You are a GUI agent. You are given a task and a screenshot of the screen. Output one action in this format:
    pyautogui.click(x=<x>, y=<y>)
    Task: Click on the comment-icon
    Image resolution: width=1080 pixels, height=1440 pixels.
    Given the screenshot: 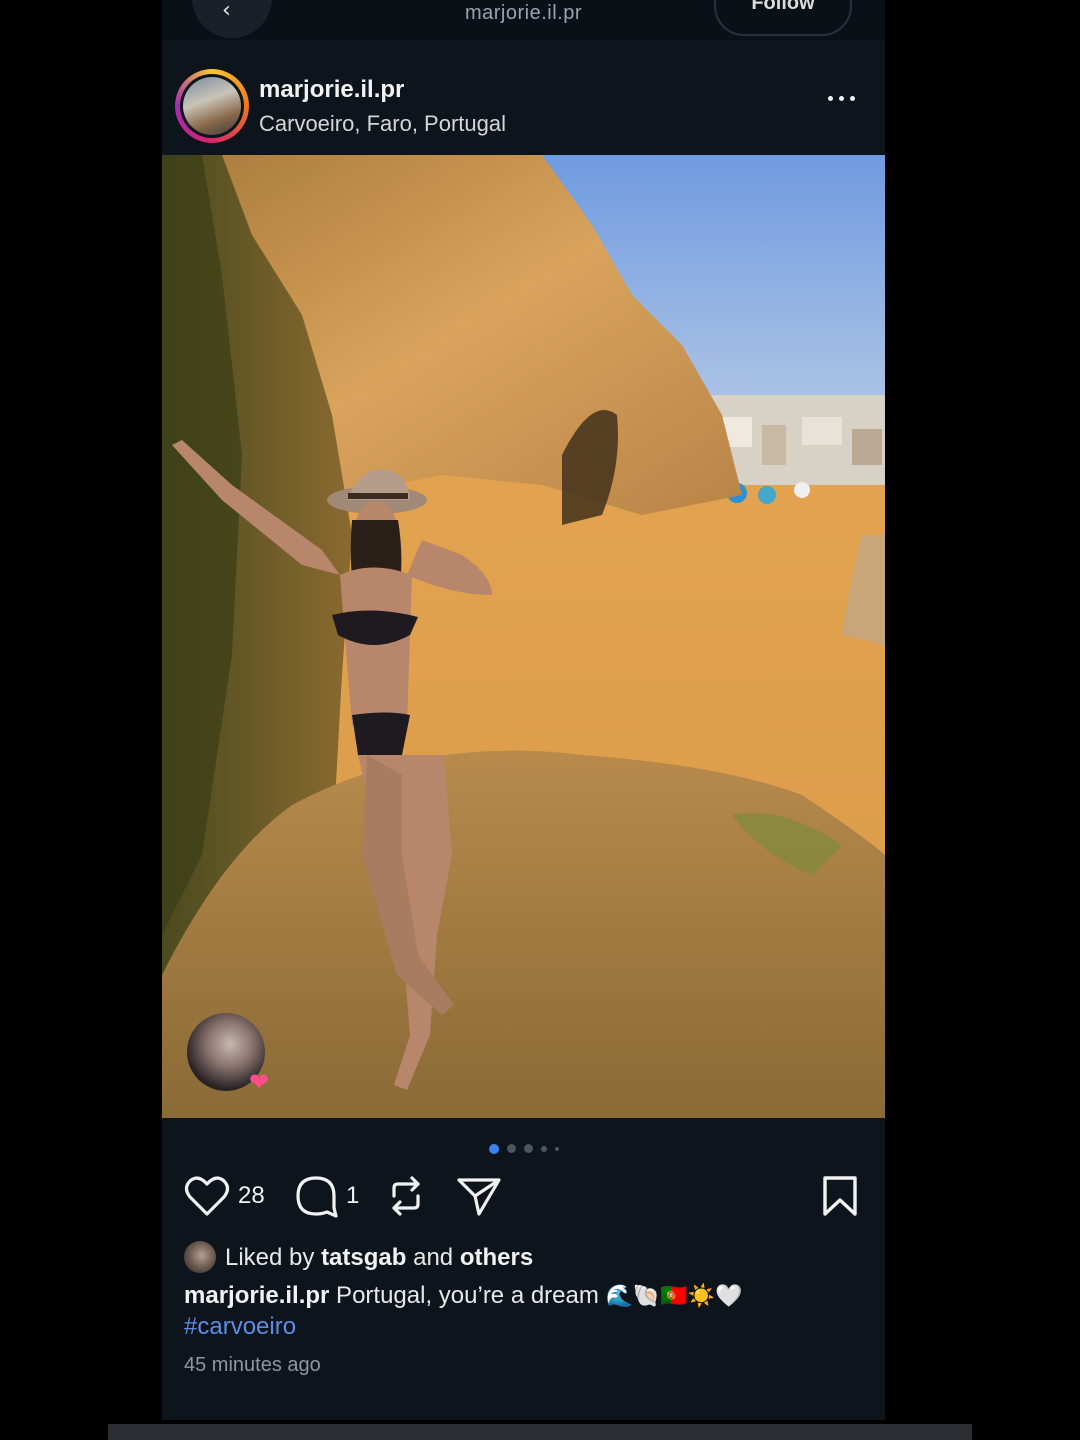 What is the action you would take?
    pyautogui.click(x=317, y=1197)
    